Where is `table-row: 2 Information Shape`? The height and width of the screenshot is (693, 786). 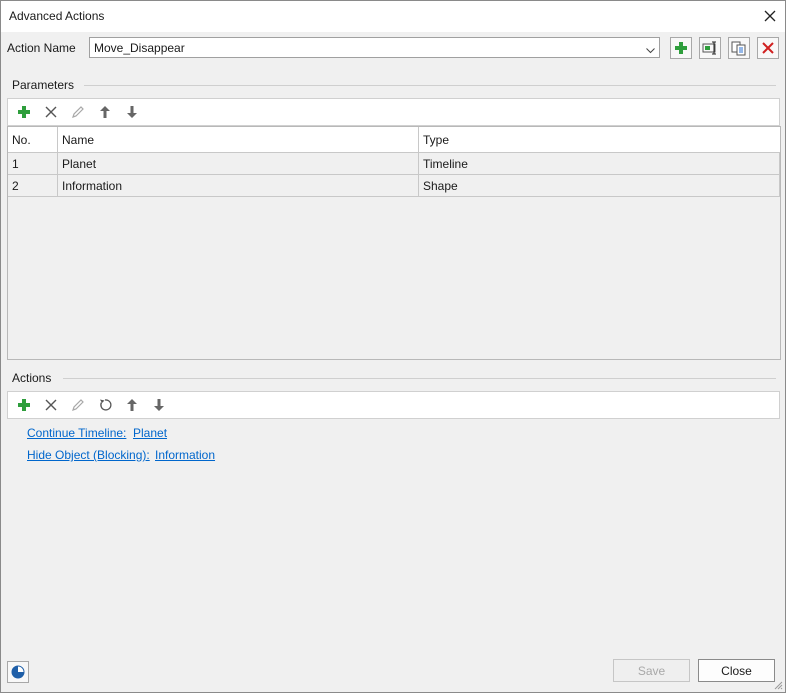
table-row: 2 Information Shape is located at coordinates (394, 186).